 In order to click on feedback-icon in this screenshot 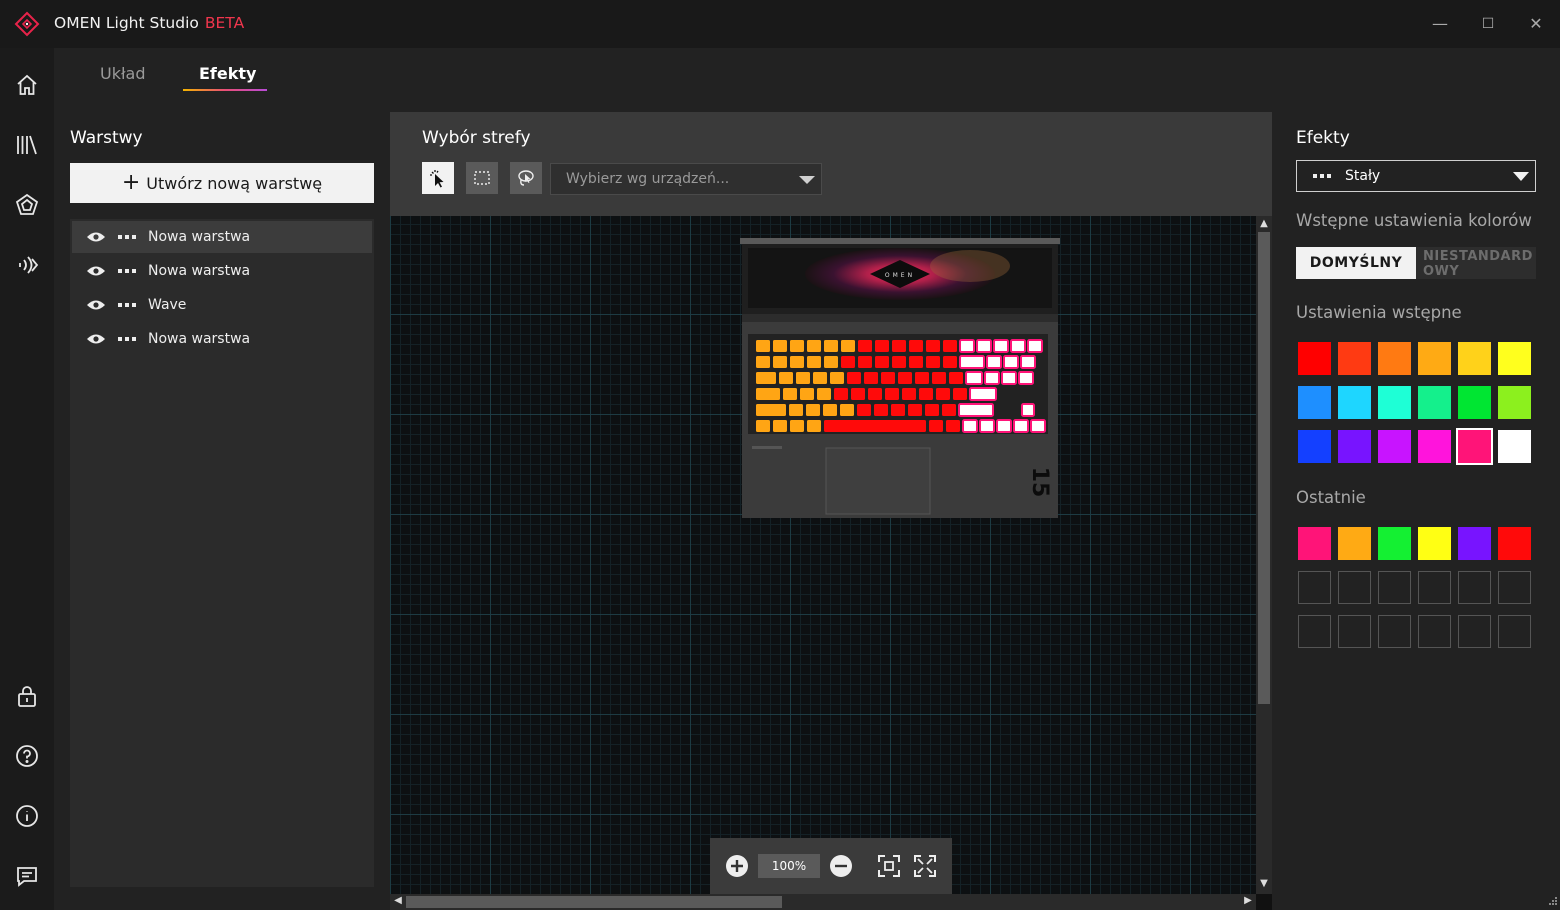, I will do `click(27, 876)`.